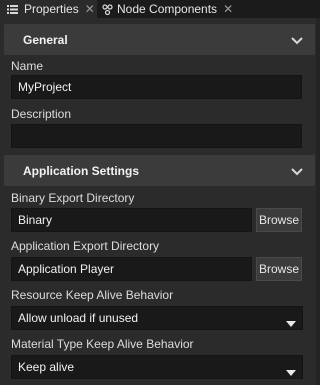 The height and width of the screenshot is (385, 320). Describe the element at coordinates (12, 9) in the screenshot. I see `list-icon` at that location.